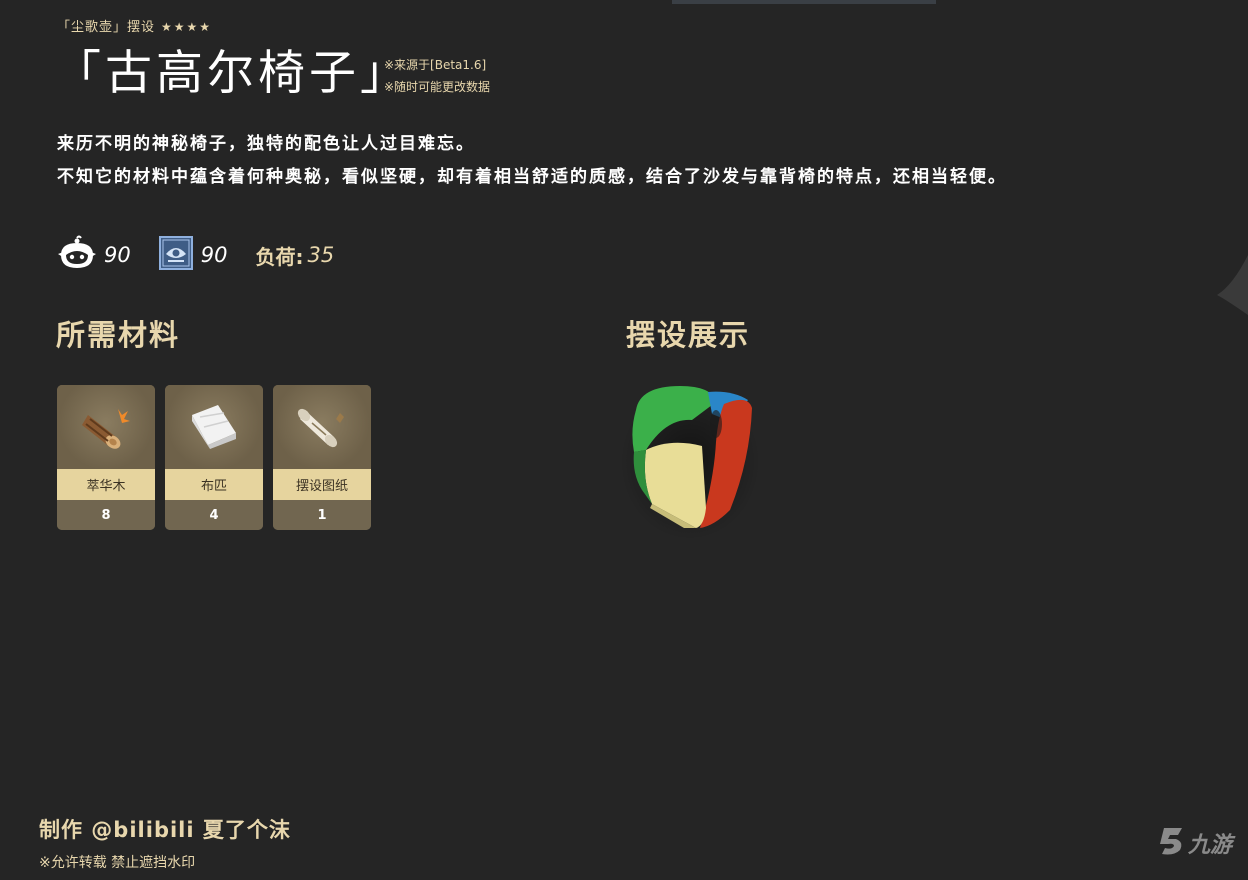 This screenshot has height=880, width=1248. Describe the element at coordinates (279, 256) in the screenshot. I see `load-label: 负荷:` at that location.